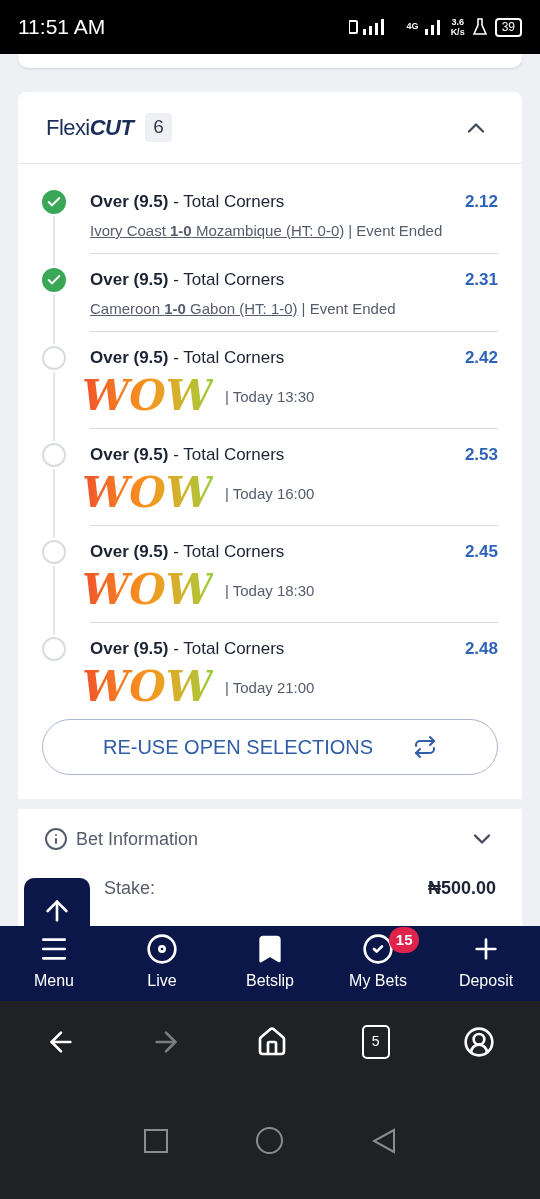 The image size is (540, 1199). What do you see at coordinates (479, 27) in the screenshot?
I see `flask-icon` at bounding box center [479, 27].